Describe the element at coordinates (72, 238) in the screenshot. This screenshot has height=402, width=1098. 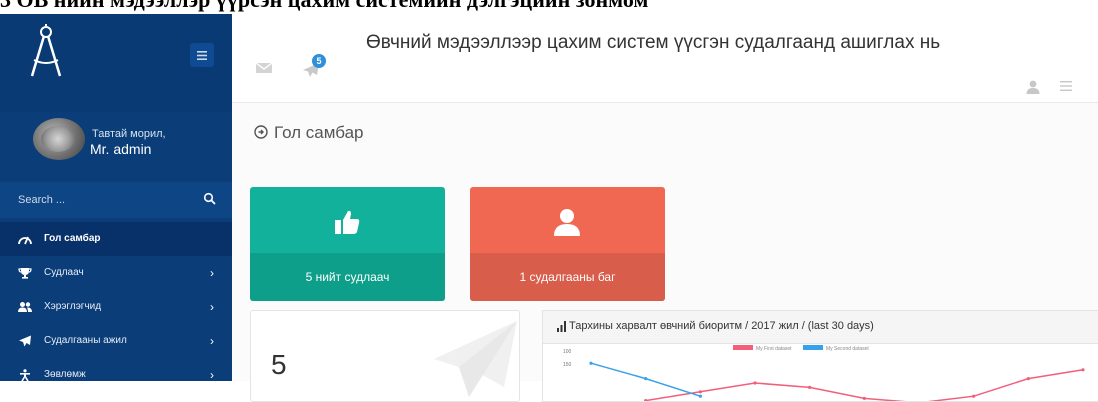
I see `sidebar-item-label: Гол самбар` at that location.